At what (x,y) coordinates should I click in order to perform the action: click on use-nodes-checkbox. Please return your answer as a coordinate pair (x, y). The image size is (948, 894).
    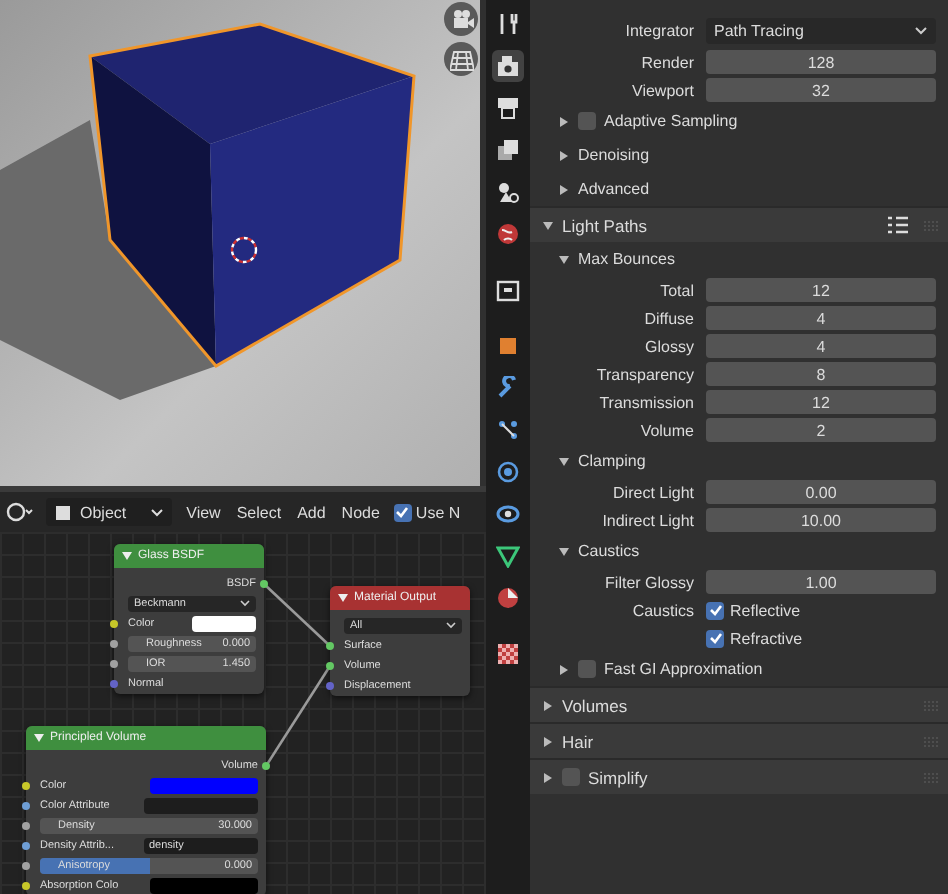
    Looking at the image, I should click on (402, 512).